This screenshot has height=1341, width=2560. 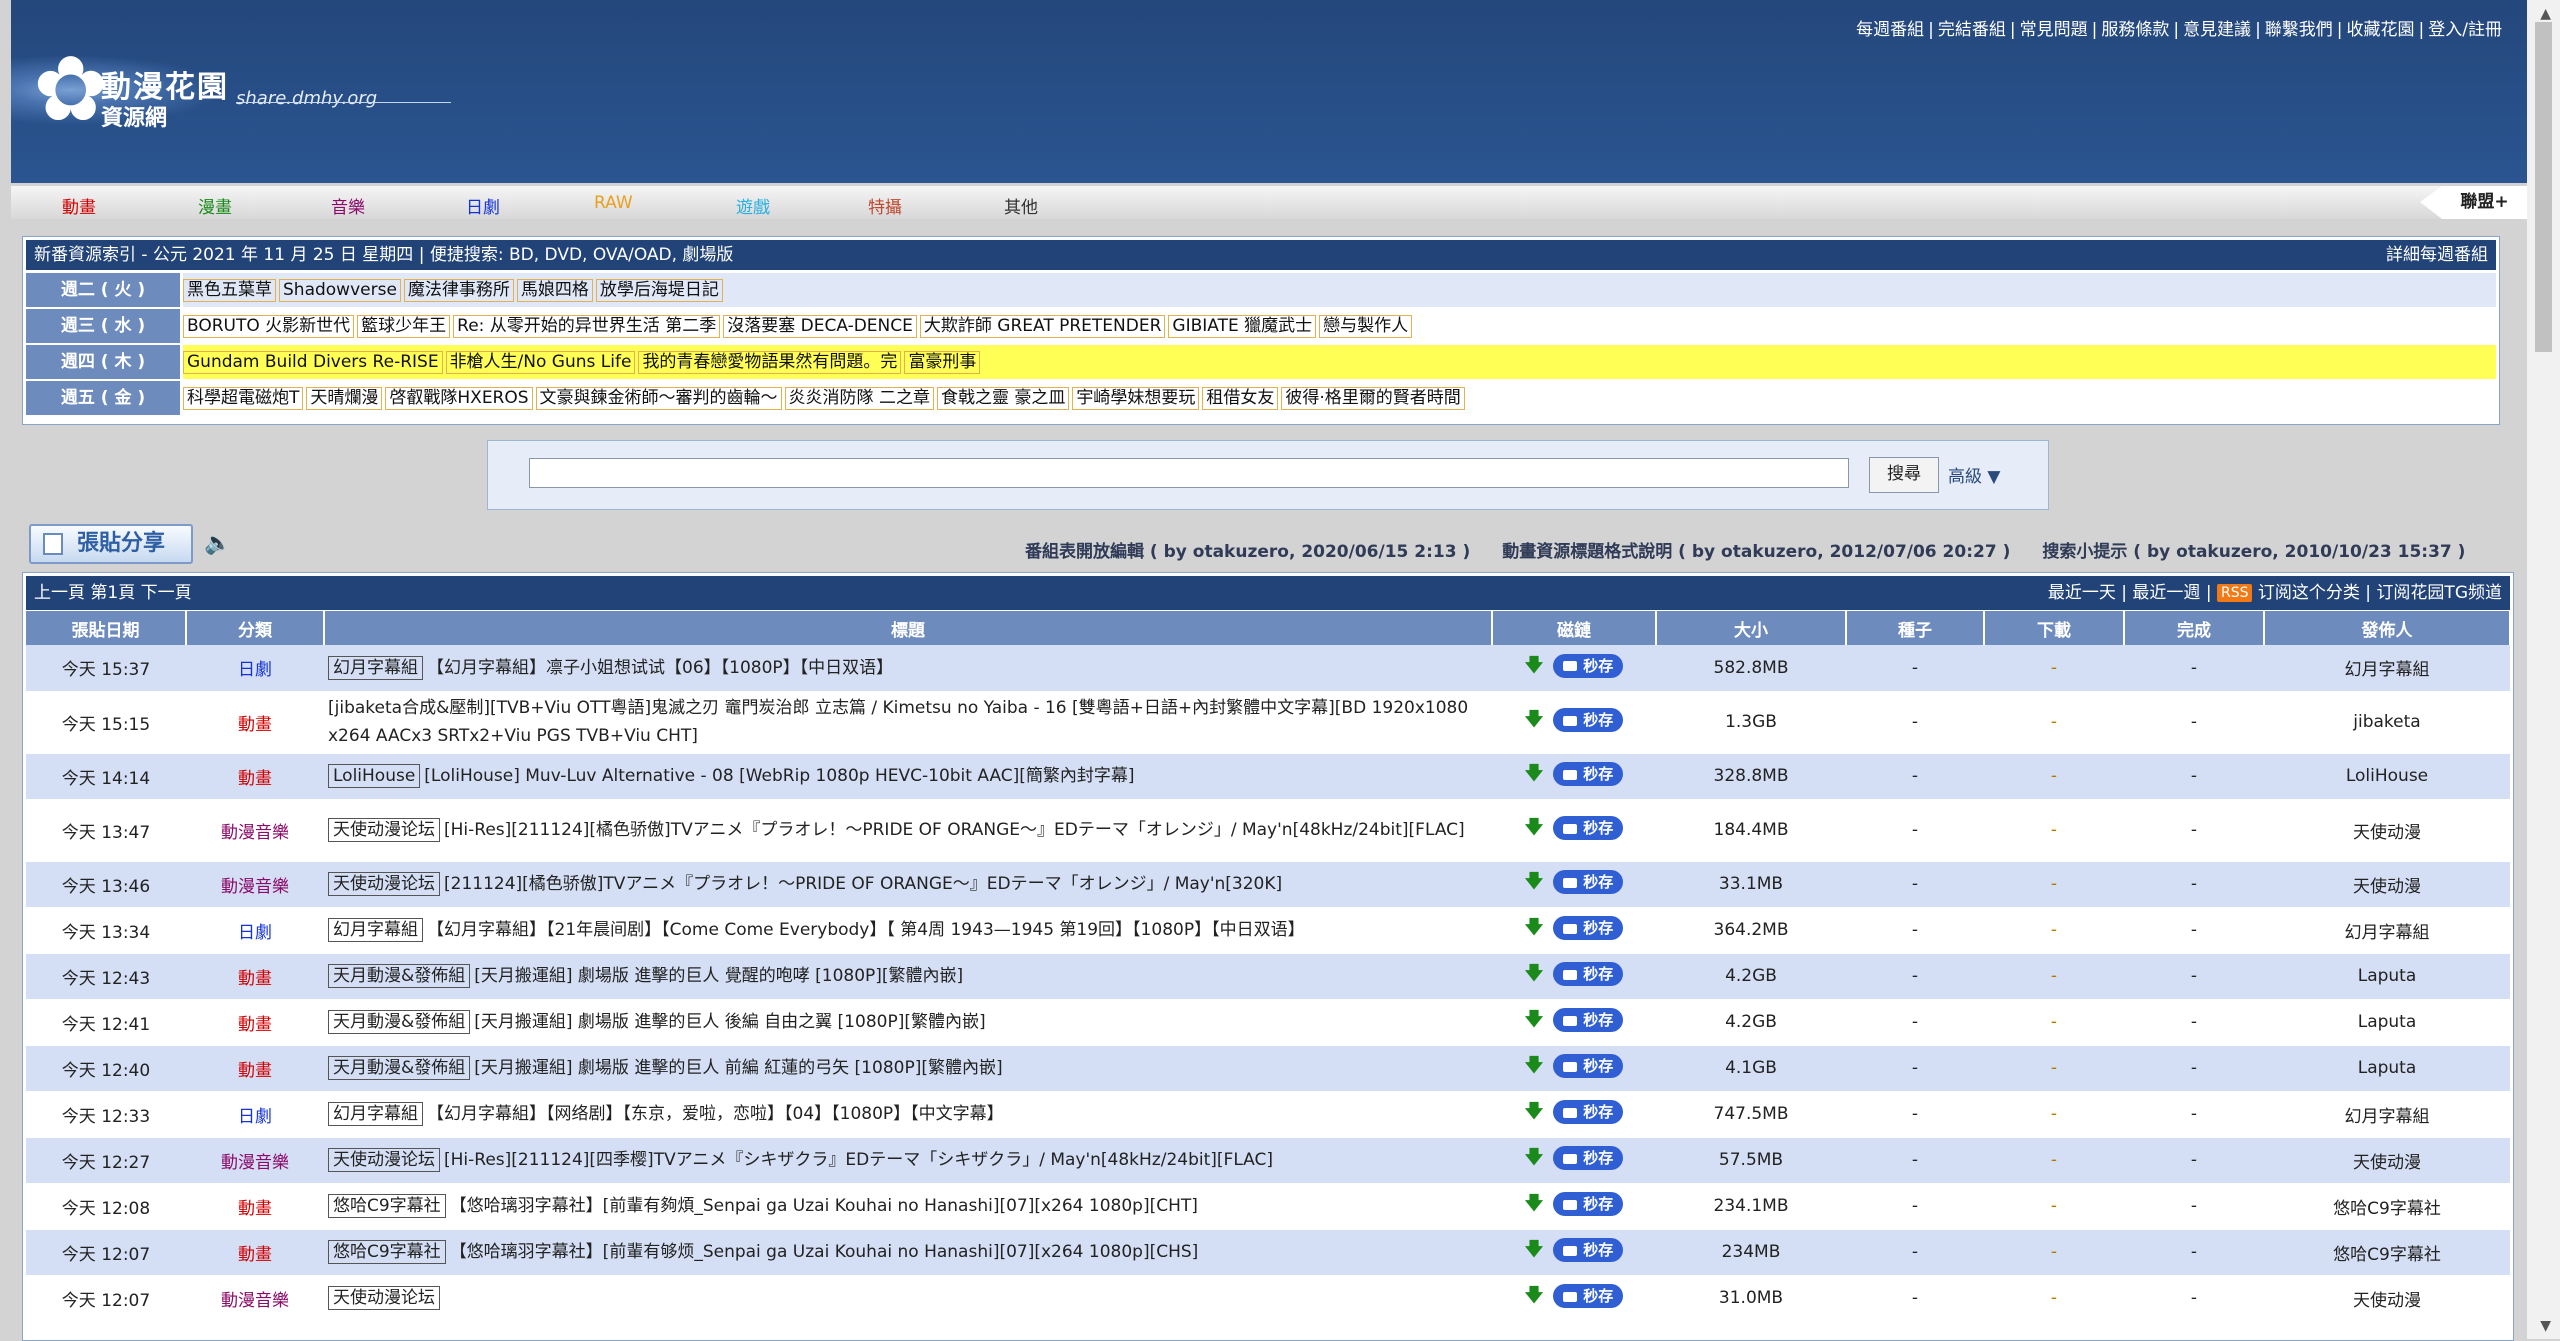 What do you see at coordinates (820, 326) in the screenshot?
I see `show-tag: 沒落要塞 DECA-DENCE` at bounding box center [820, 326].